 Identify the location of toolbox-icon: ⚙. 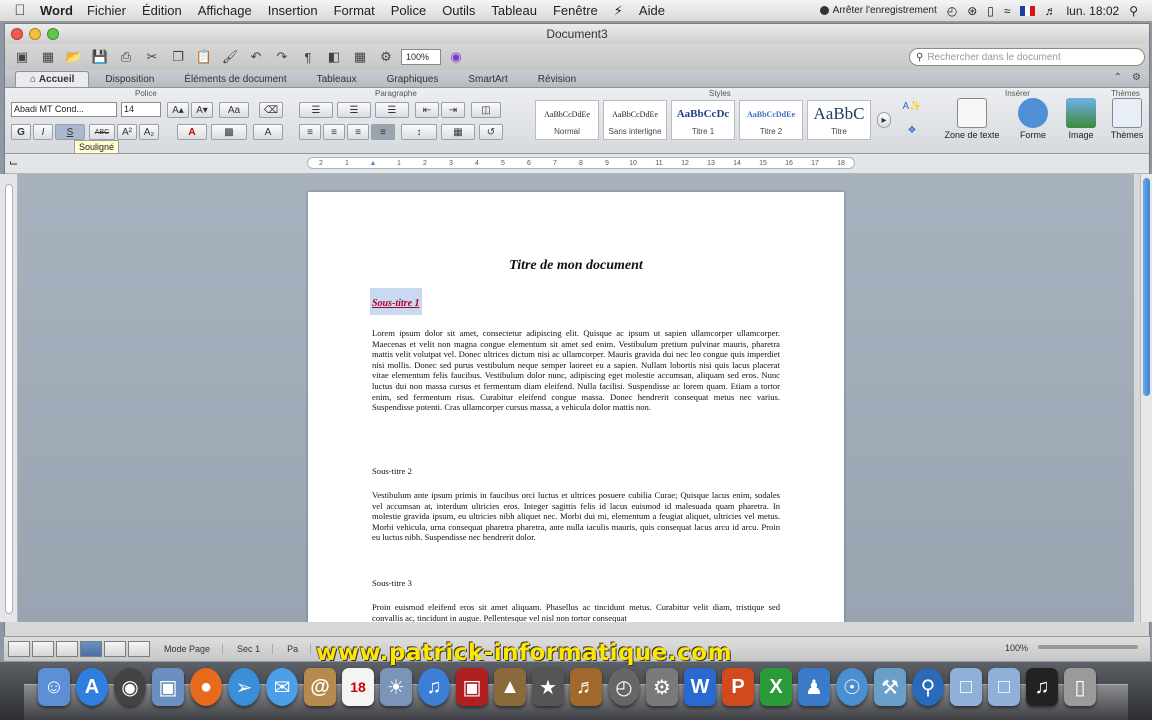
(386, 57).